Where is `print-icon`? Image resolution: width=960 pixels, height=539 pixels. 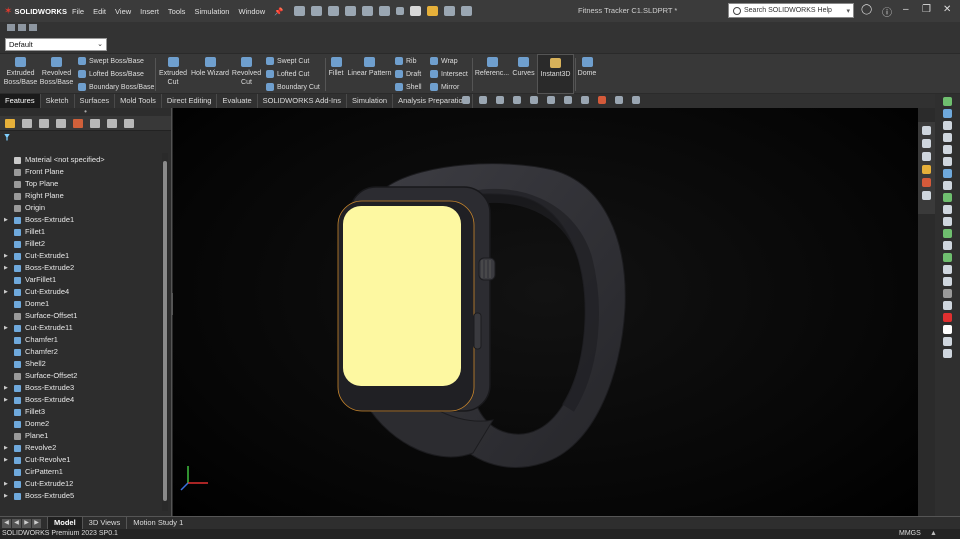 print-icon is located at coordinates (367, 11).